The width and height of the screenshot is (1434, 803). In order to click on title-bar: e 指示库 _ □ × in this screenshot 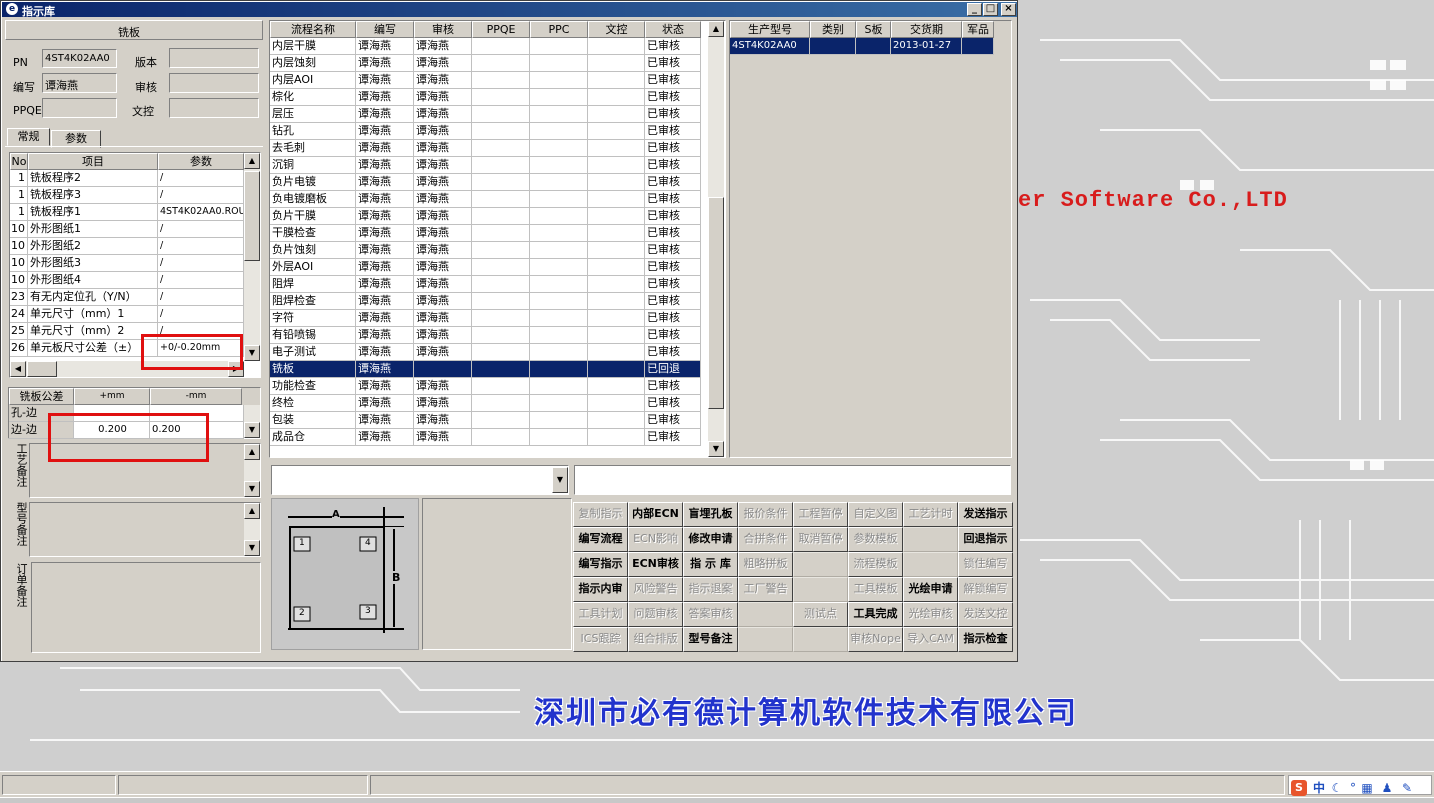, I will do `click(509, 10)`.